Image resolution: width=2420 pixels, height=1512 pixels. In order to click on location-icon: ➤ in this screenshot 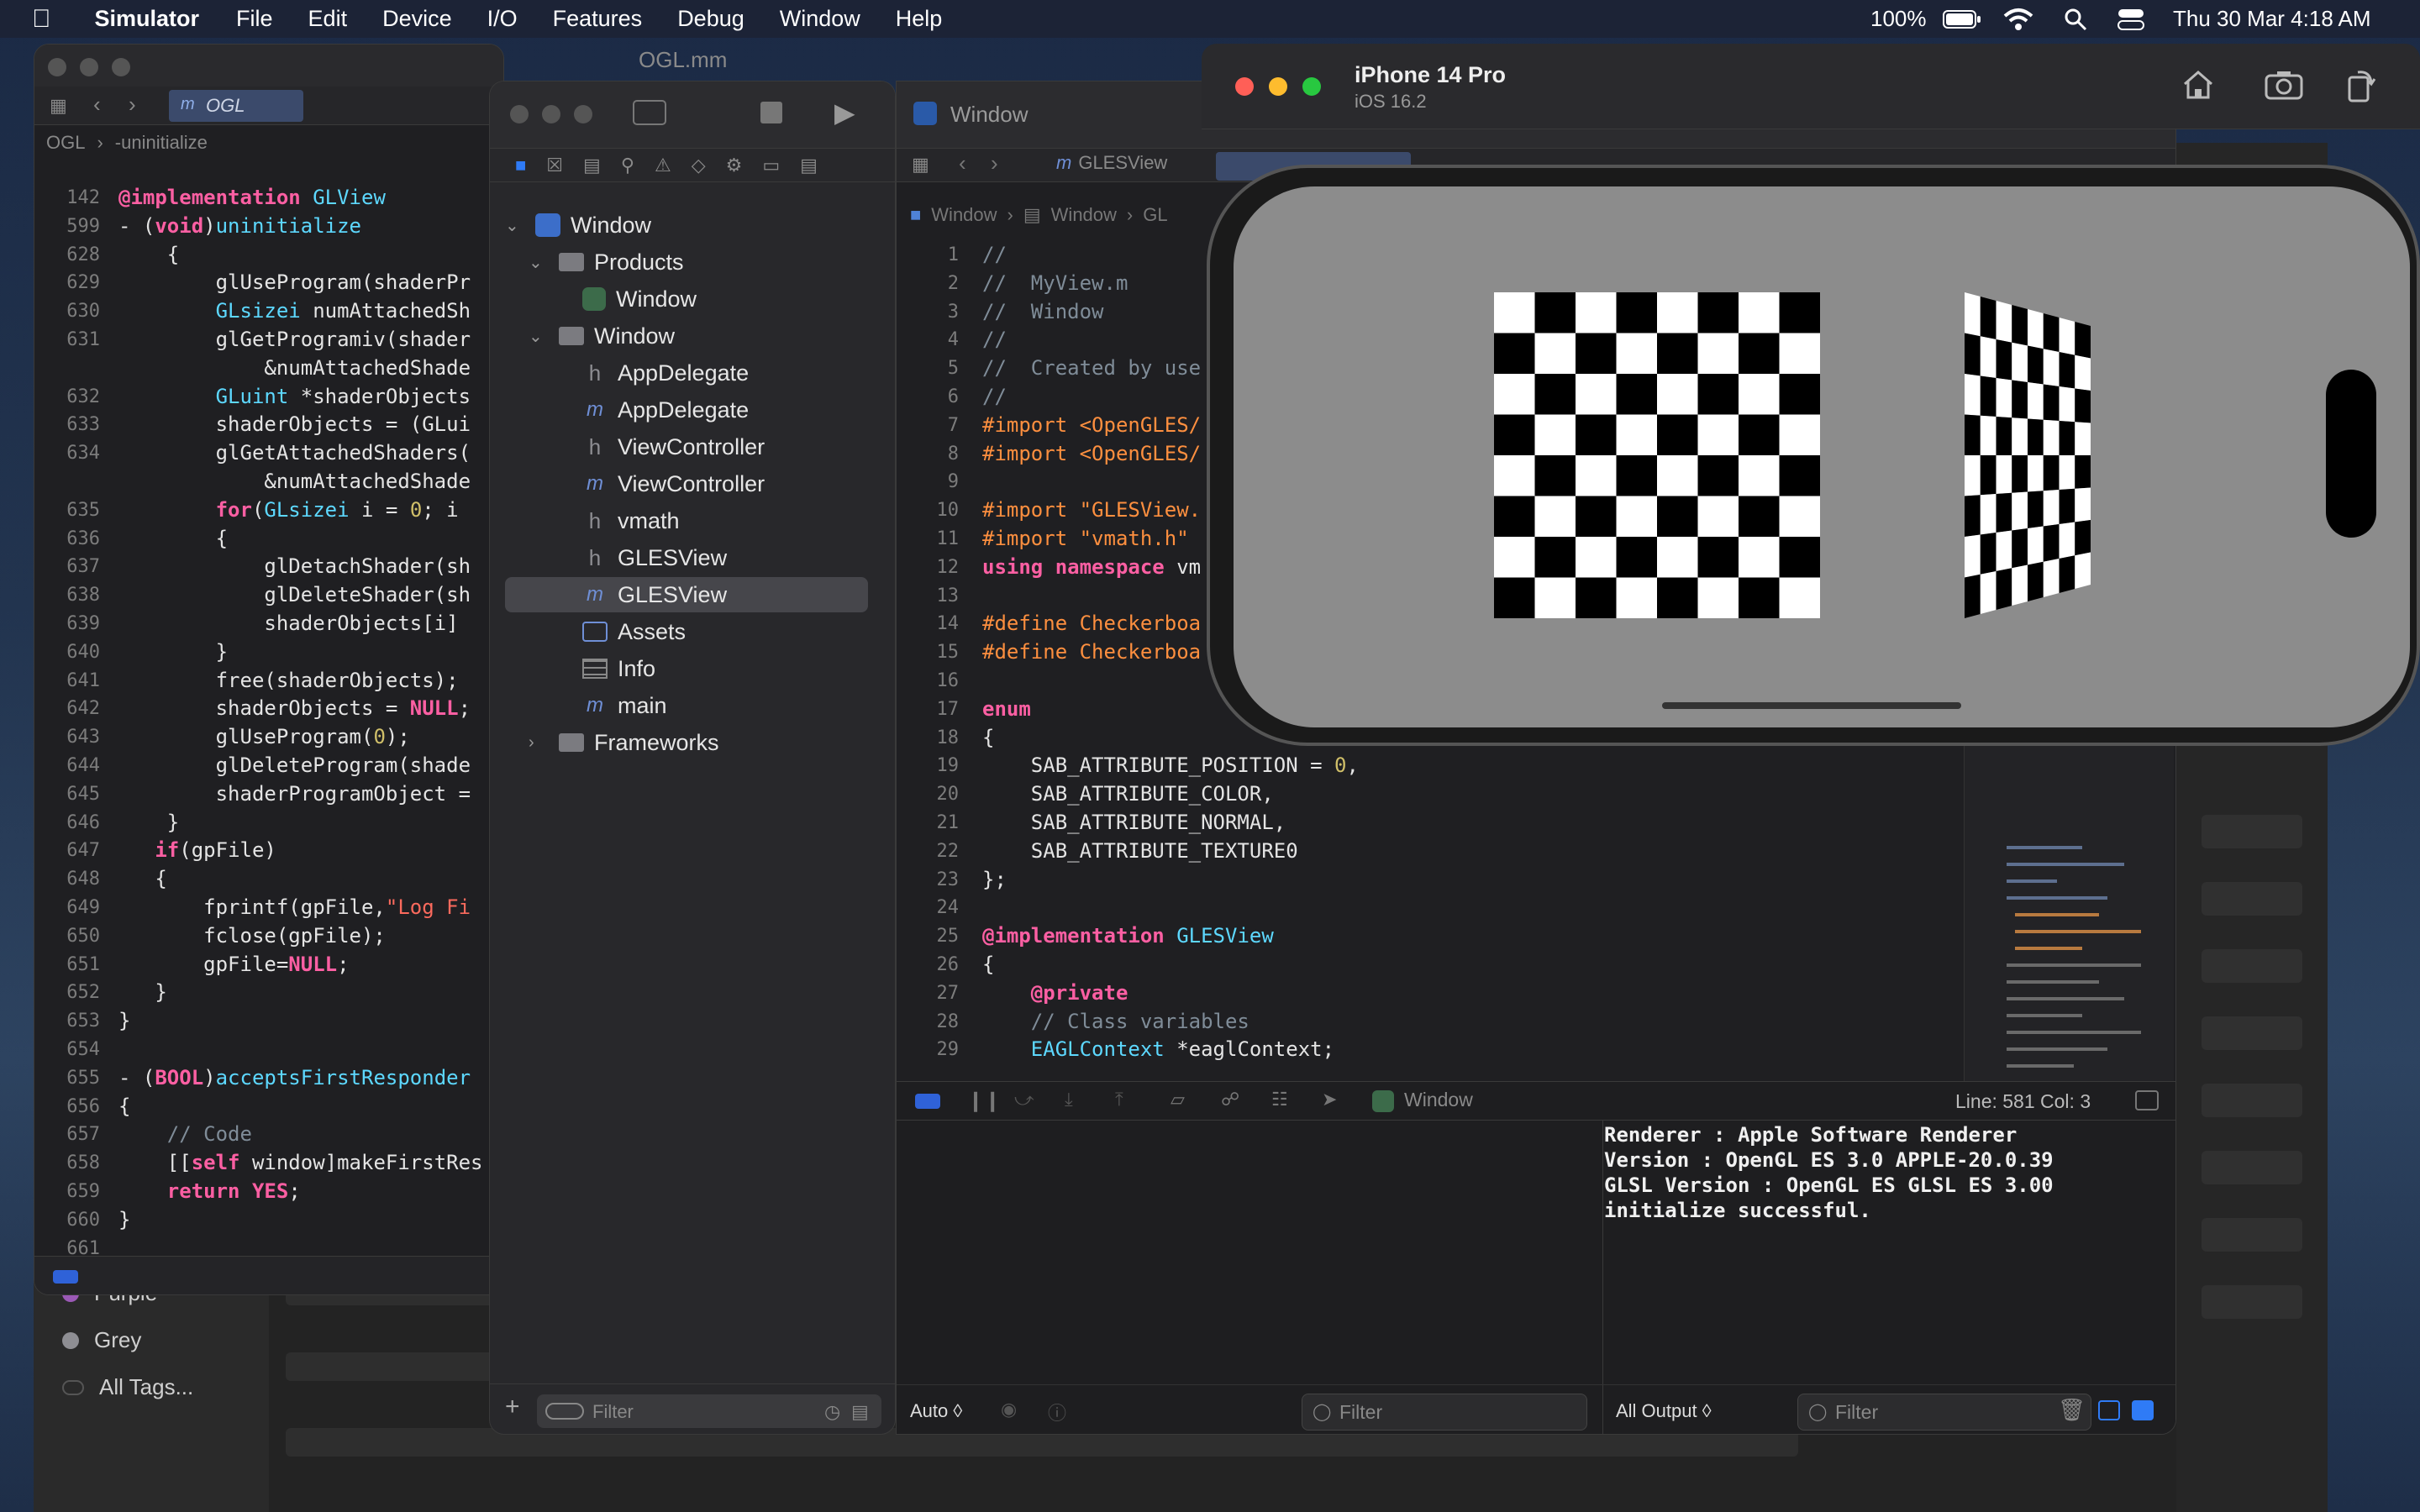, I will do `click(1329, 1099)`.